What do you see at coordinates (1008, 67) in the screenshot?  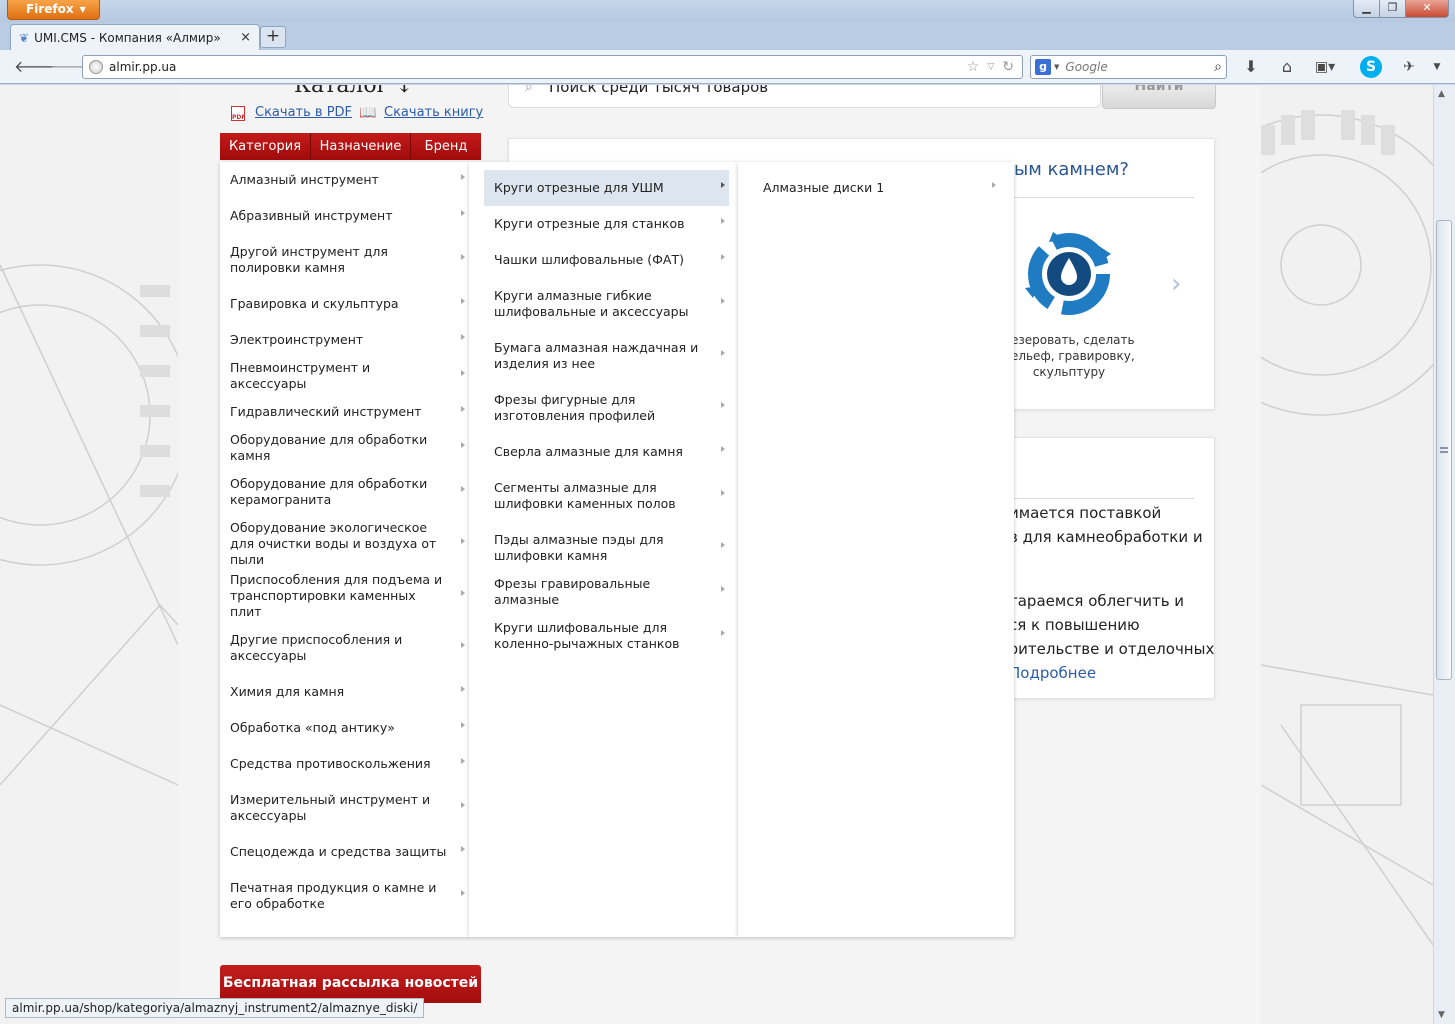 I see `reload-icon: ↻` at bounding box center [1008, 67].